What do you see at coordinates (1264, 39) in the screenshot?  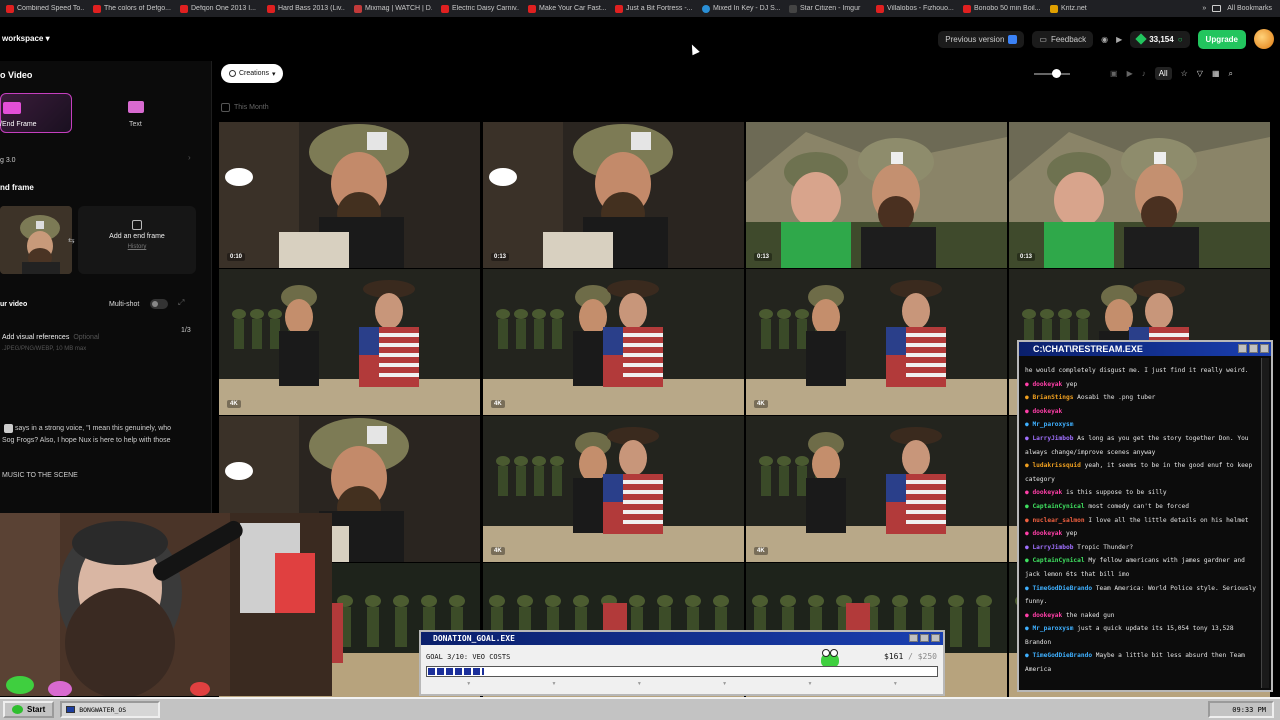 I see `avatar` at bounding box center [1264, 39].